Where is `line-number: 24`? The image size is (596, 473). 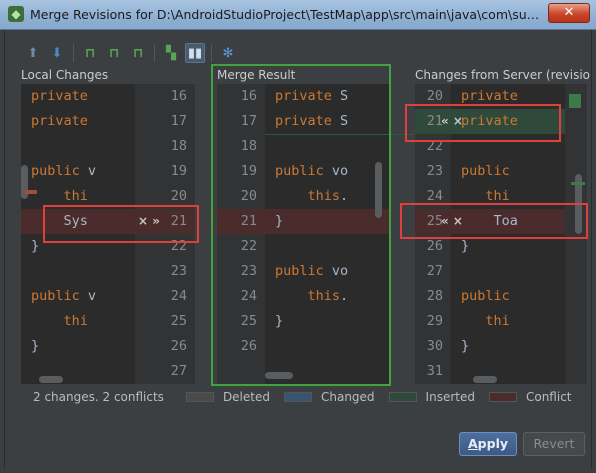 line-number: 24 is located at coordinates (178, 296).